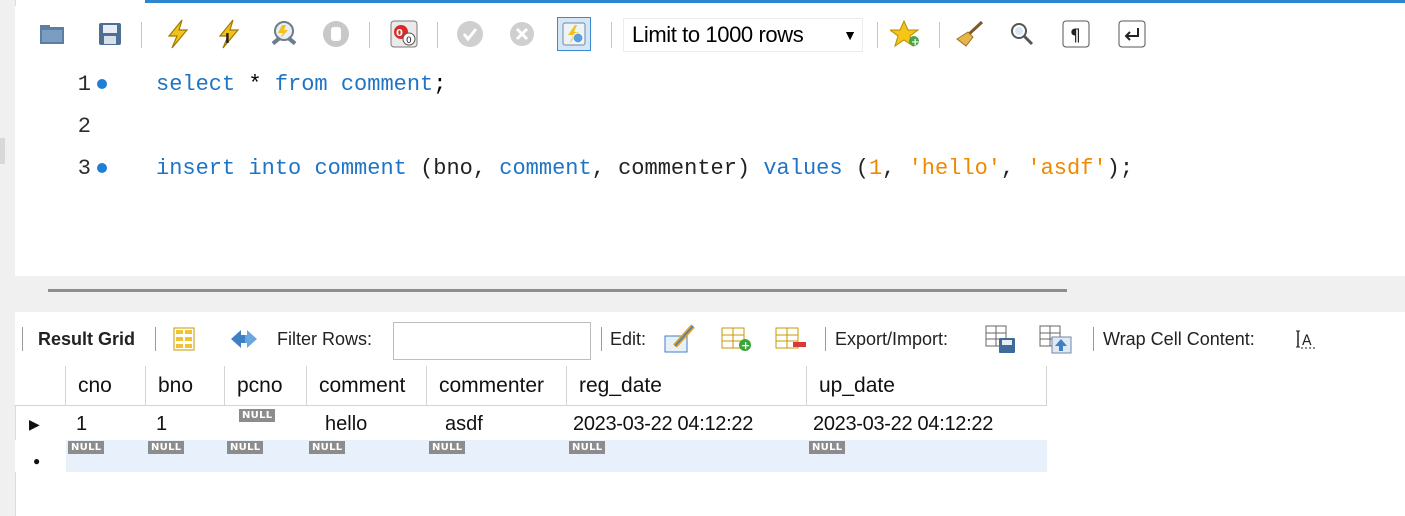 This screenshot has width=1405, height=516. I want to click on sql-editor-toolbar: I 00 Limit to 1000 rows ▼ + ¶, so click(710, 35).